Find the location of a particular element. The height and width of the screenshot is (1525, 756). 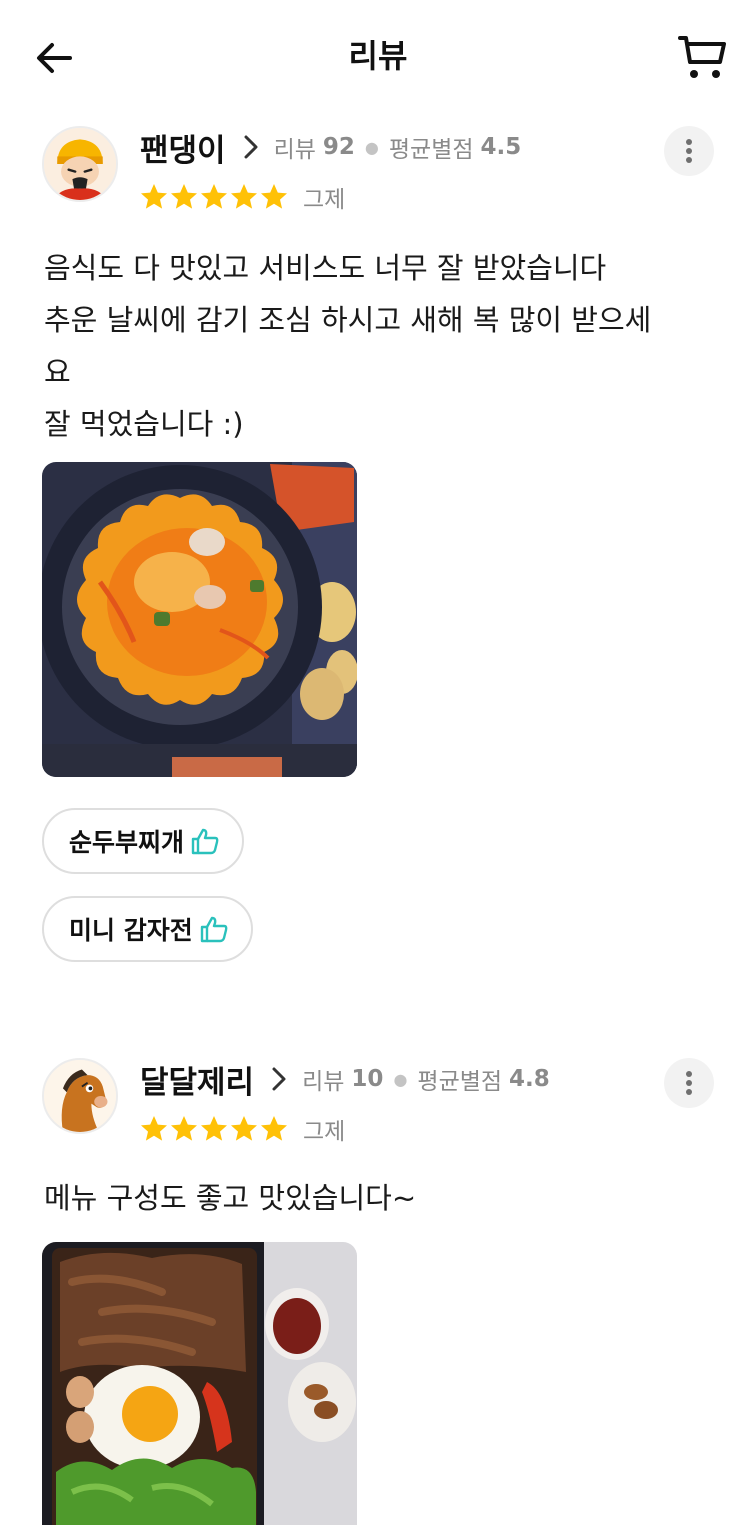

liked-menu-label: 순두부찌개 is located at coordinates (127, 842).